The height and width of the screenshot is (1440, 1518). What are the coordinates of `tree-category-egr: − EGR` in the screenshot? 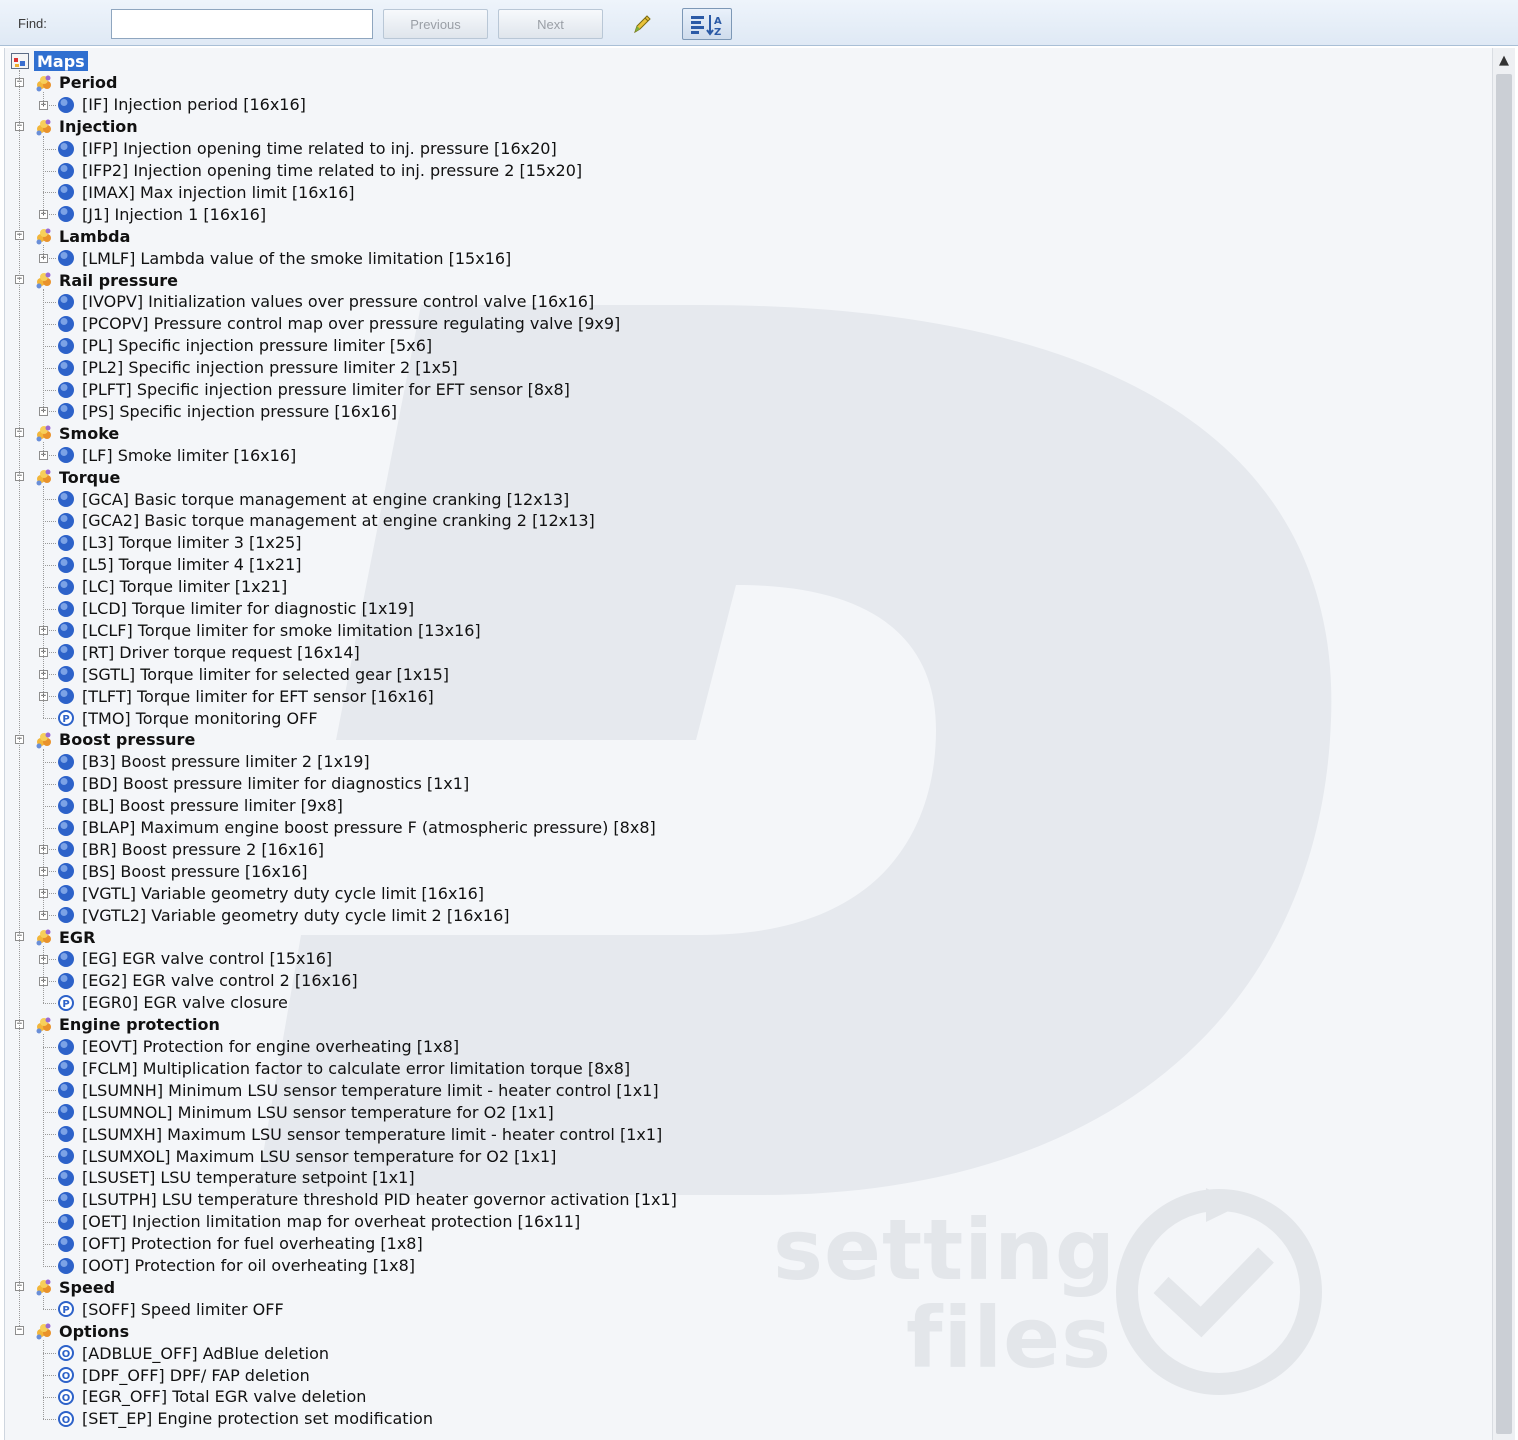 It's located at (745, 937).